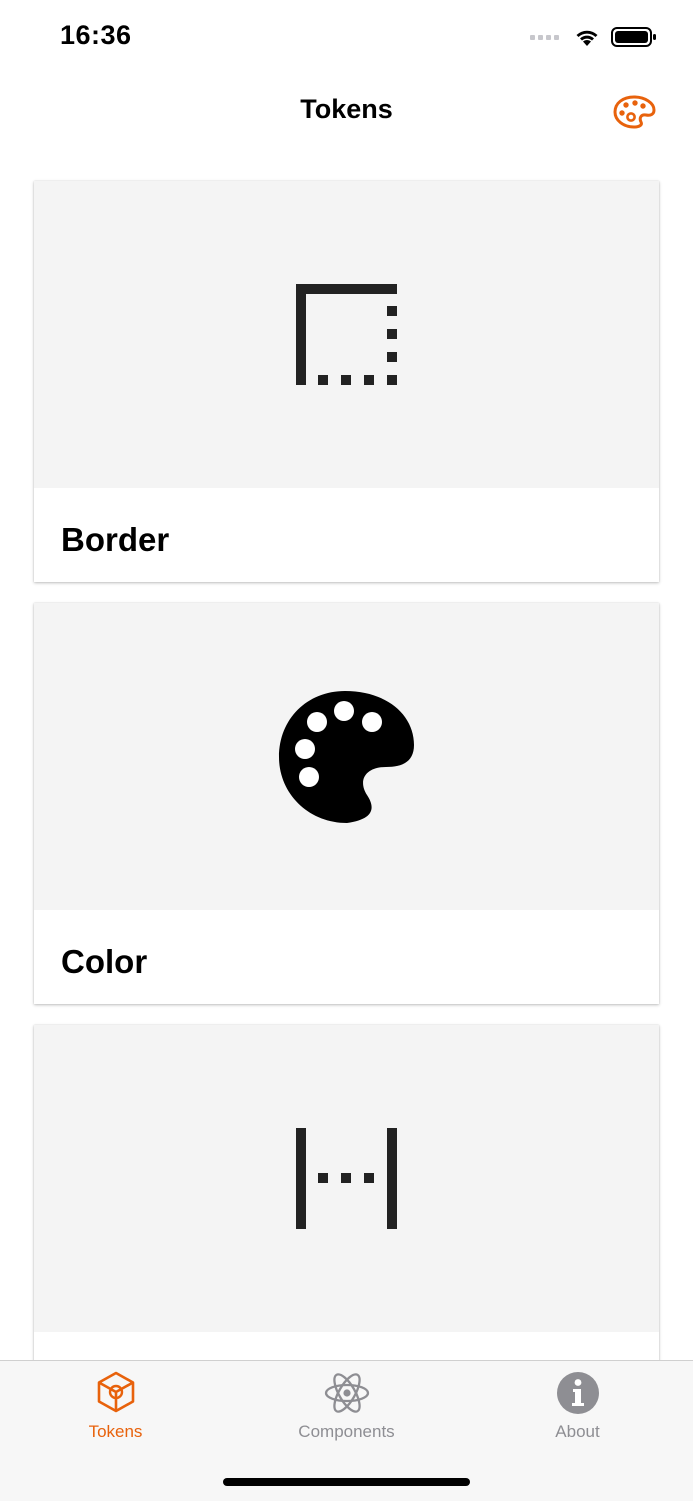  What do you see at coordinates (115, 1431) in the screenshot?
I see `tab-label: Tokens` at bounding box center [115, 1431].